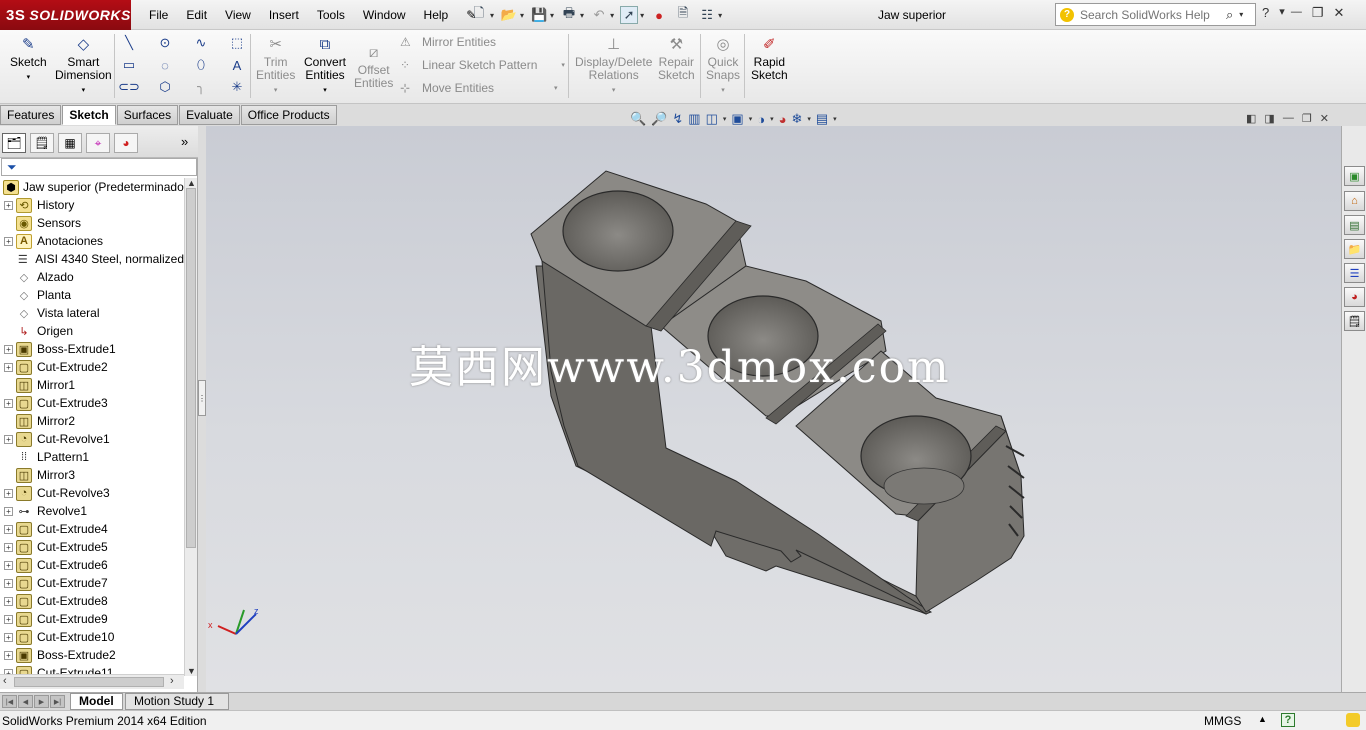  Describe the element at coordinates (209, 115) in the screenshot. I see `tab-evaluate: Evaluate` at that location.